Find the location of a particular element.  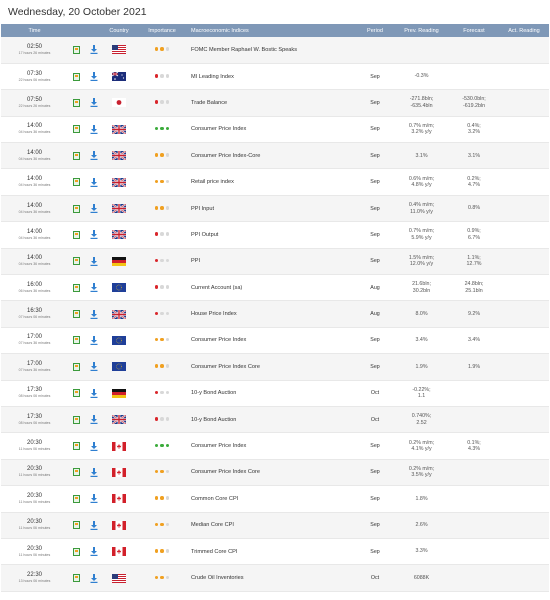

event-time: 20:30 is located at coordinates (34, 495).